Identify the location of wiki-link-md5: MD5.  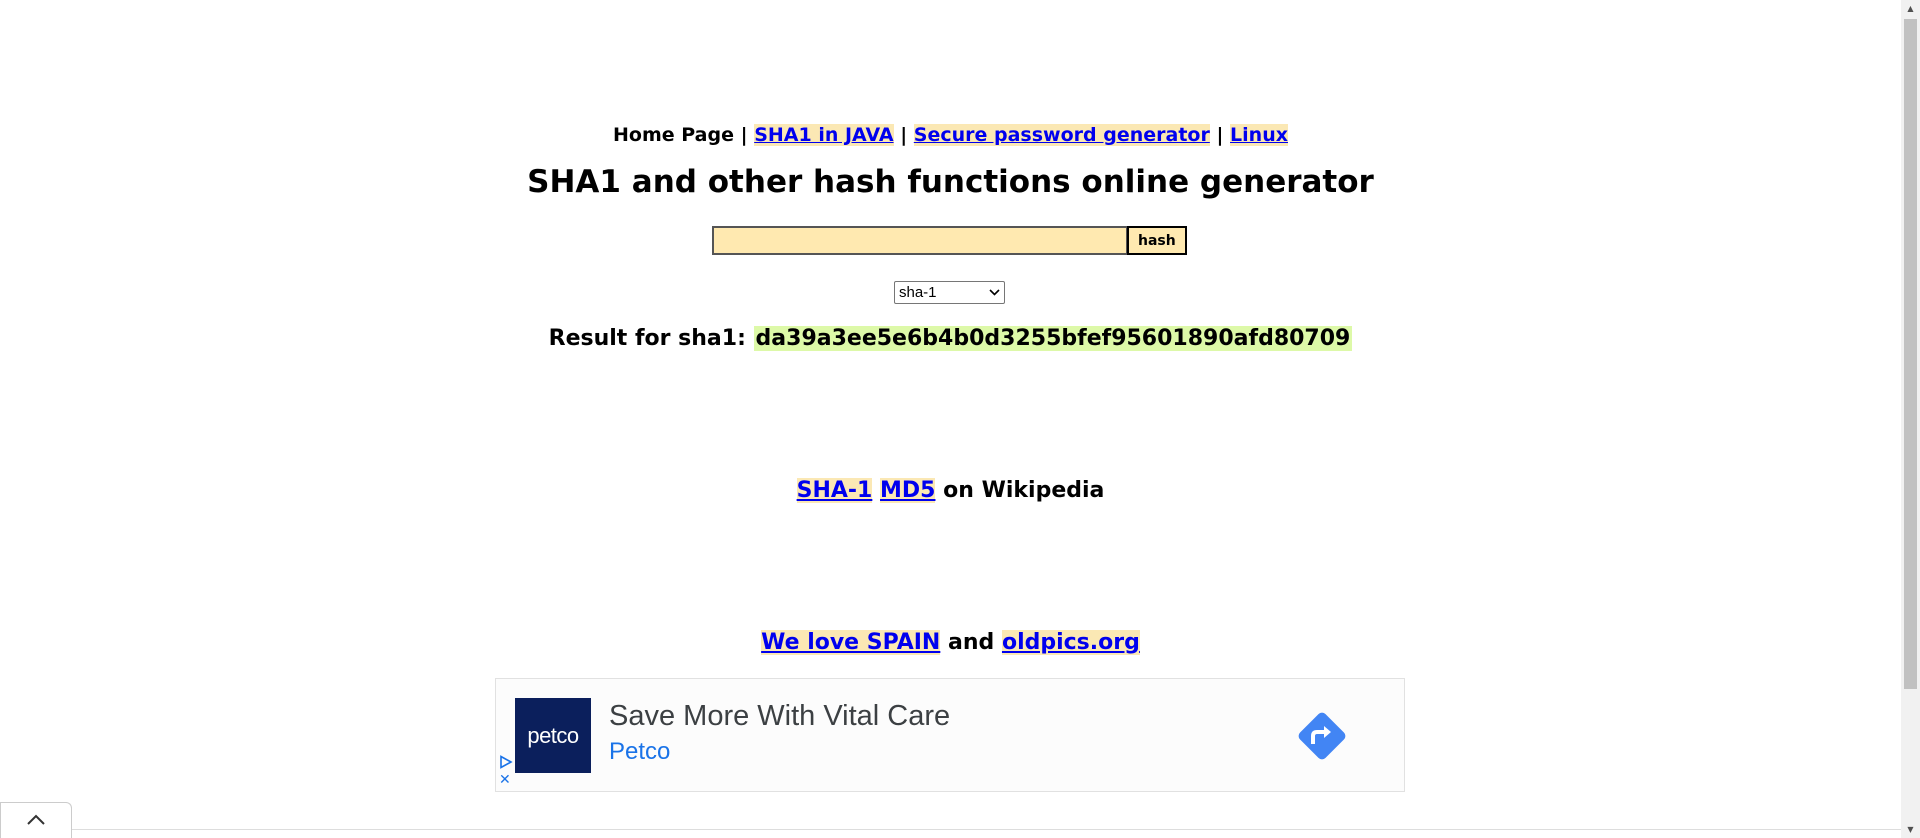
(908, 490).